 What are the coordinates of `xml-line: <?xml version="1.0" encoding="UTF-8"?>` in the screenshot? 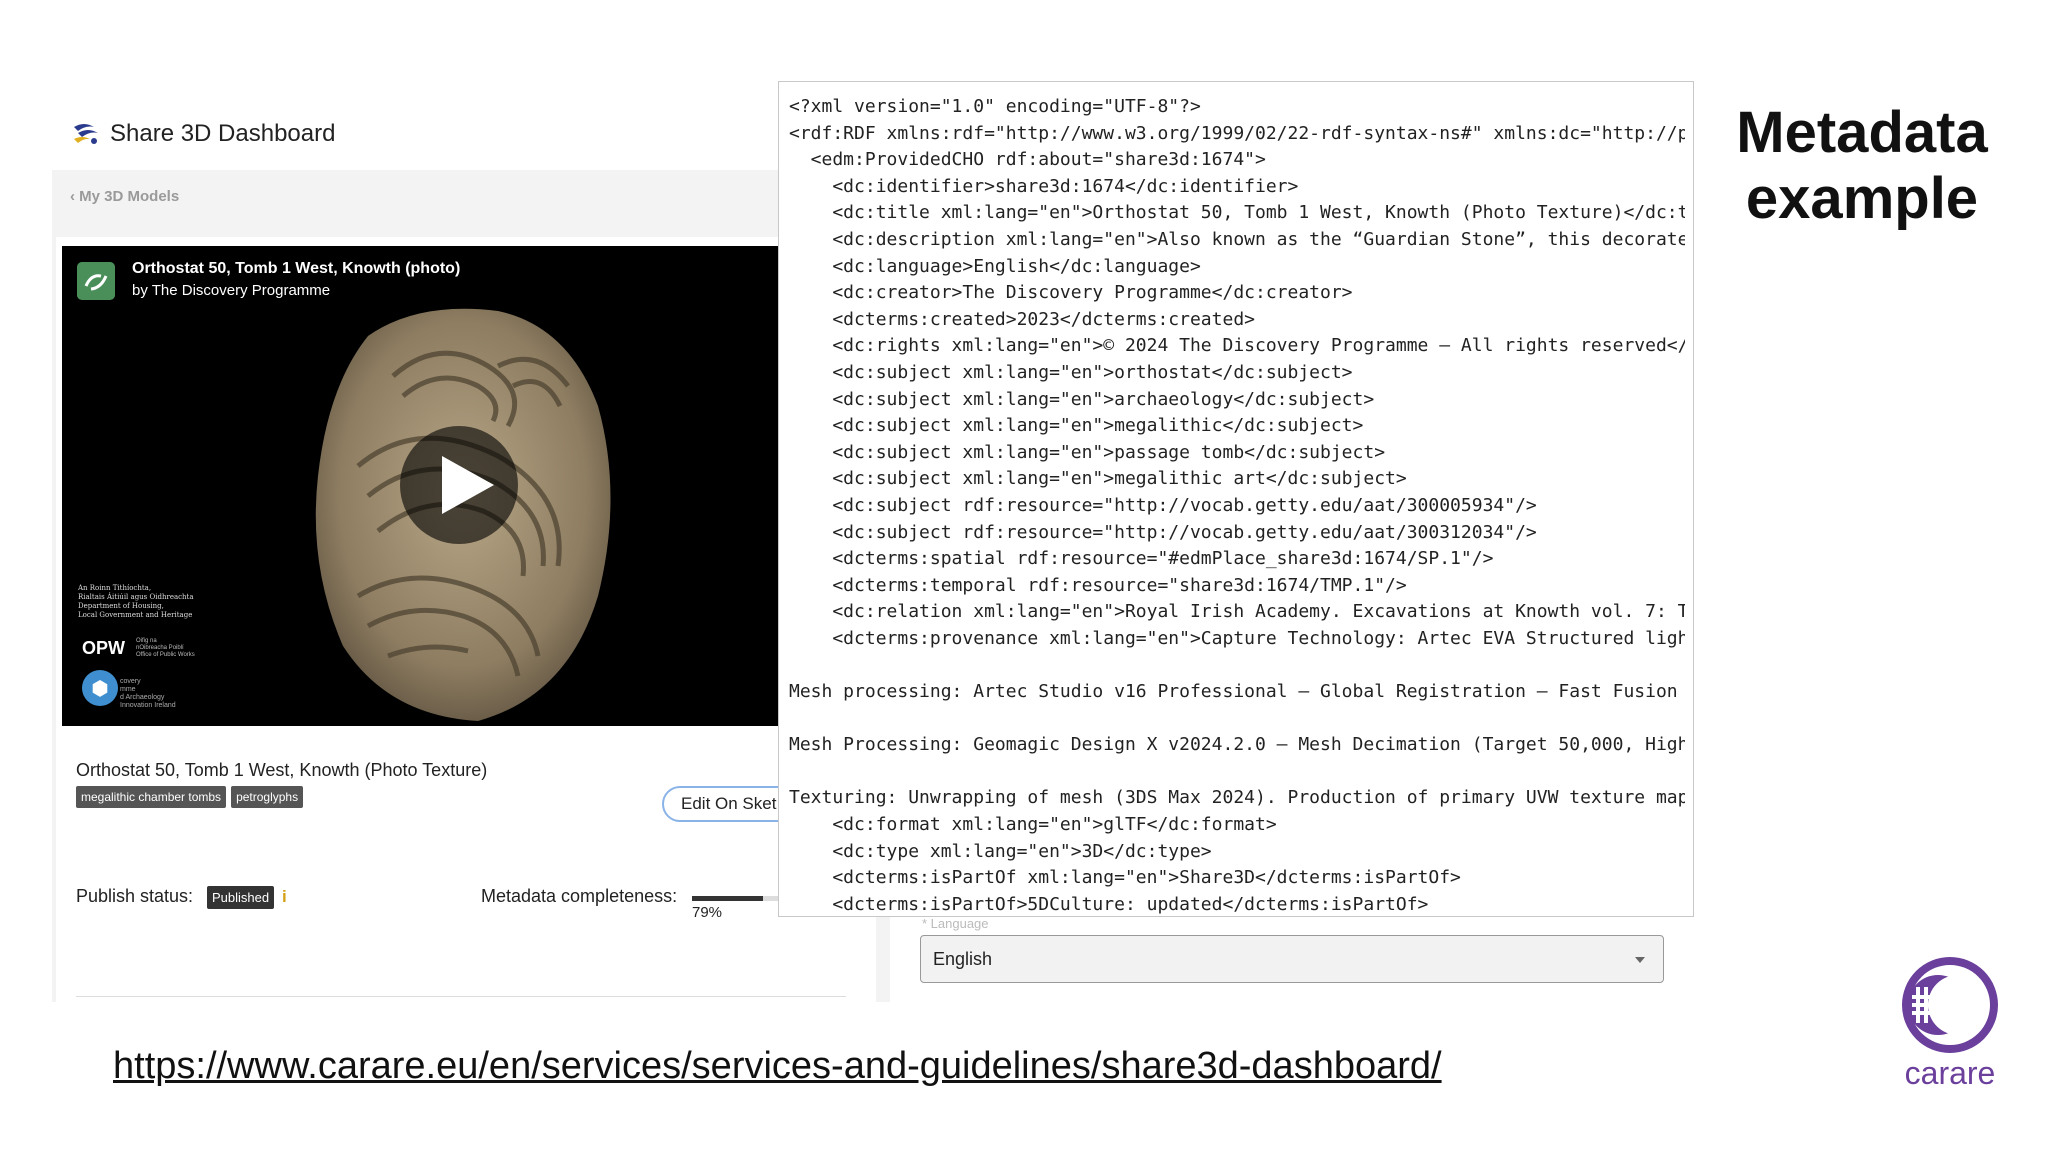 It's located at (995, 106).